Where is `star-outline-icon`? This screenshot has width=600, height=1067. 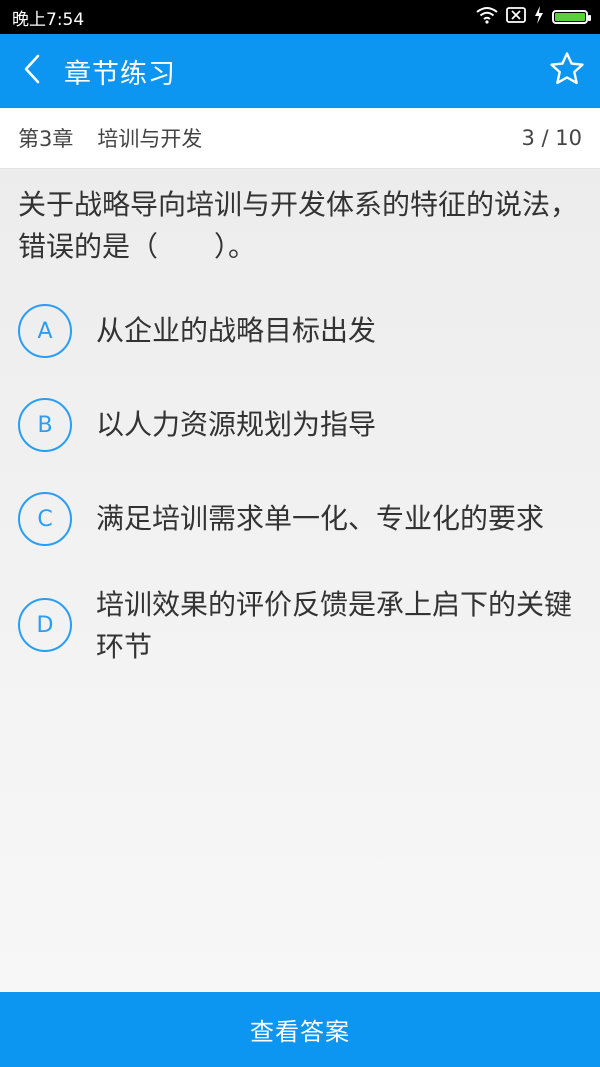 star-outline-icon is located at coordinates (567, 71).